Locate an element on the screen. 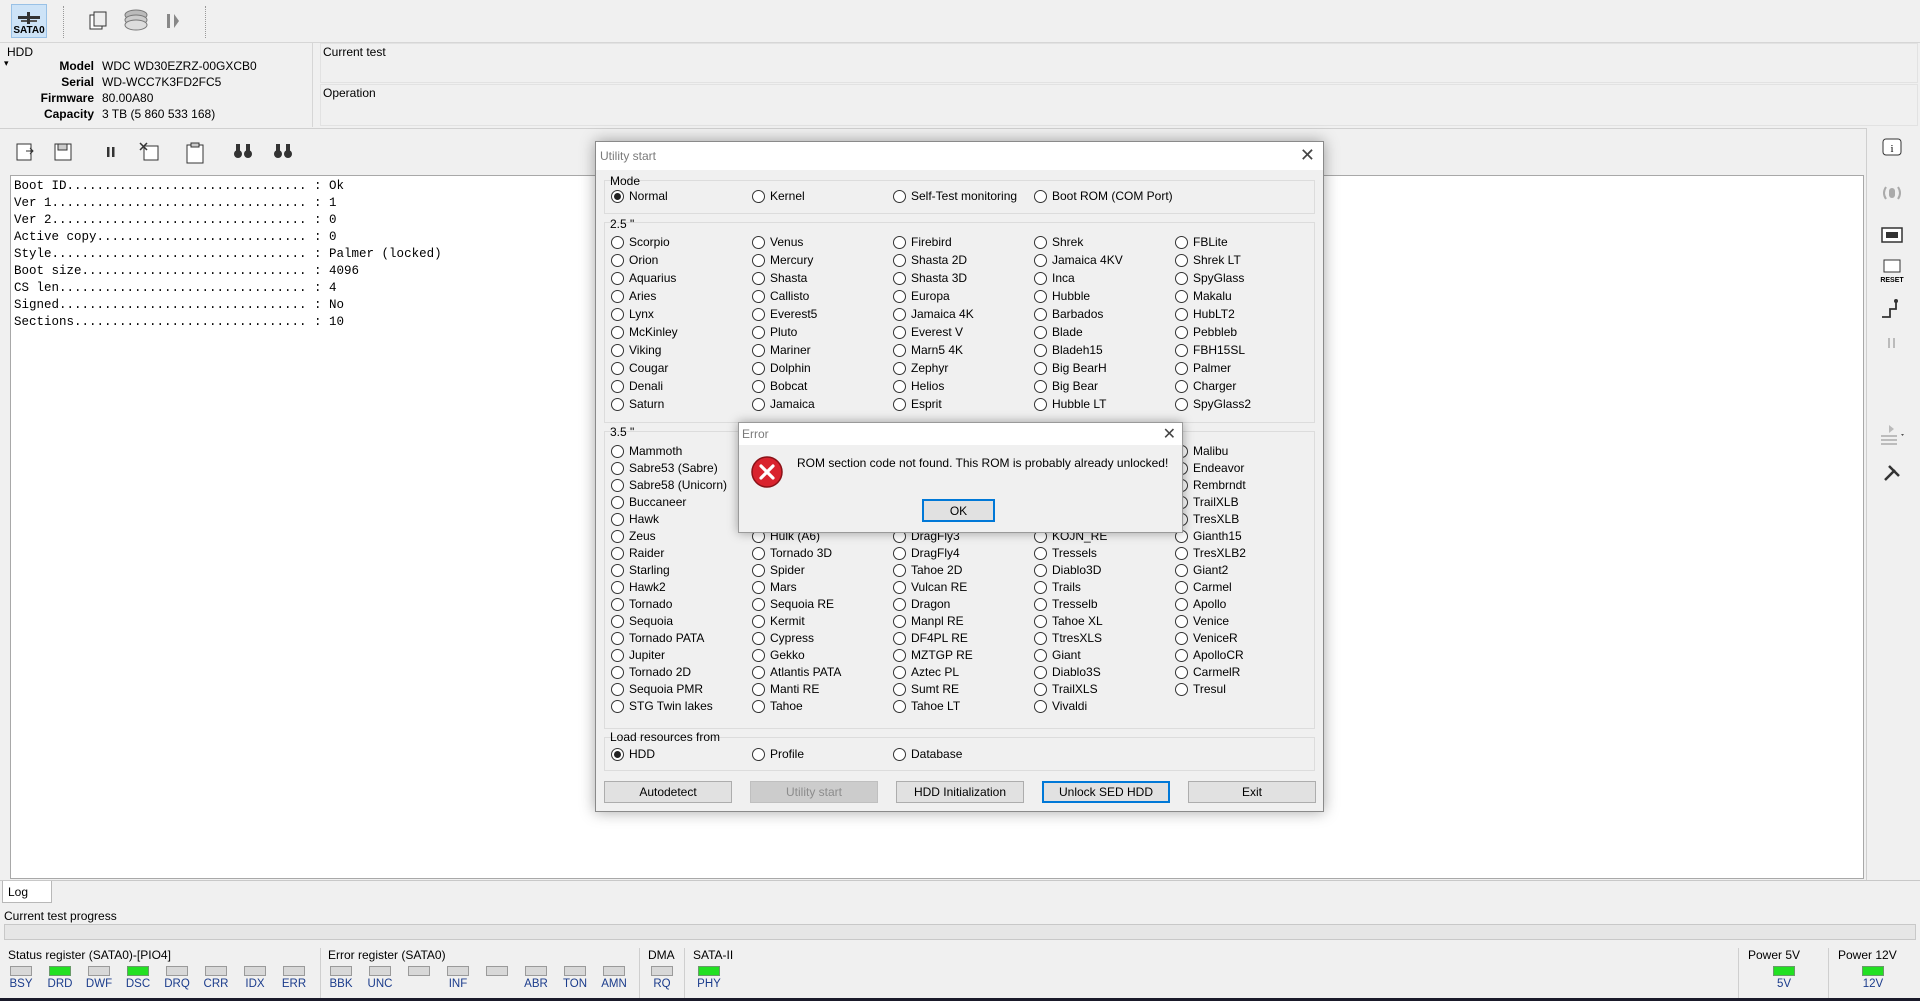  sata-port-button: SATA0 is located at coordinates (29, 21).